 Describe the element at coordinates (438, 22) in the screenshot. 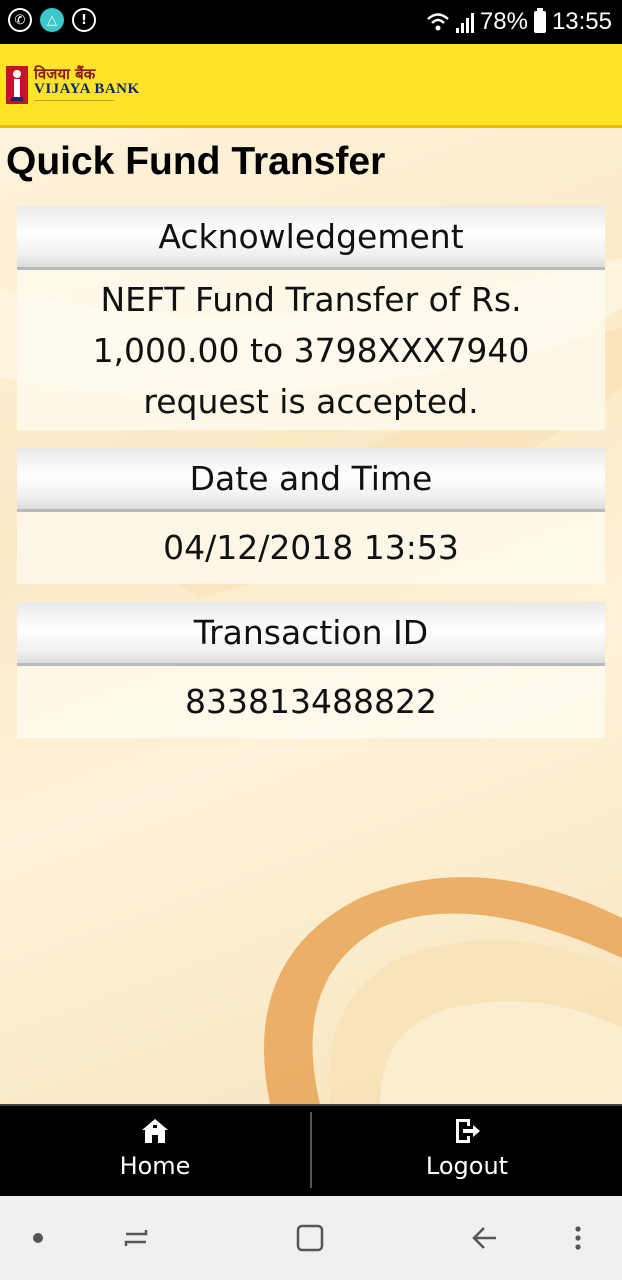

I see `wifi-icon` at that location.